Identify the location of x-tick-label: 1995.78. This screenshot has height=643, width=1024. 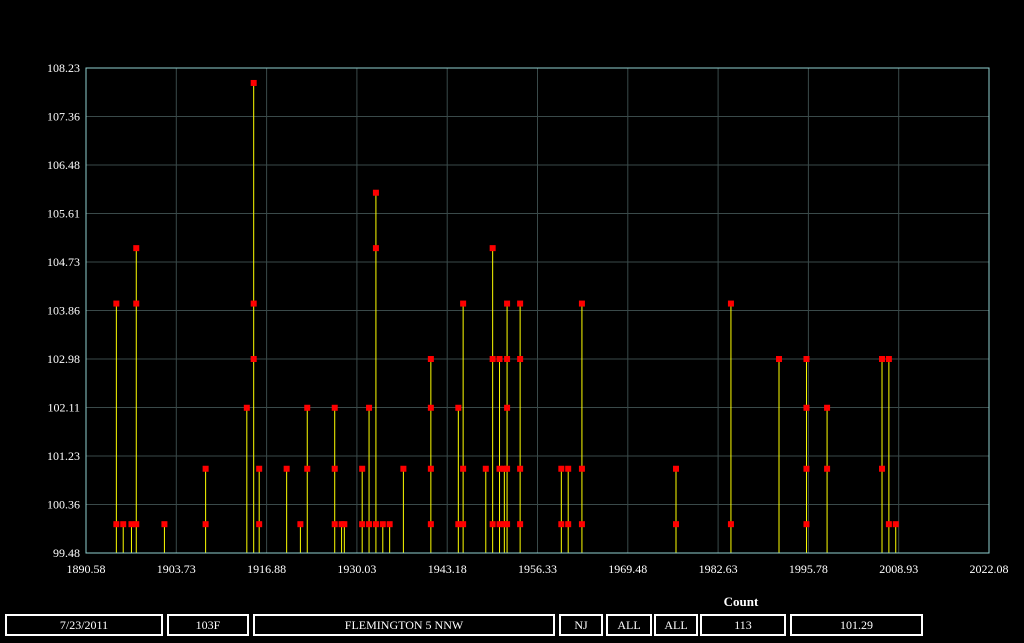
(808, 569).